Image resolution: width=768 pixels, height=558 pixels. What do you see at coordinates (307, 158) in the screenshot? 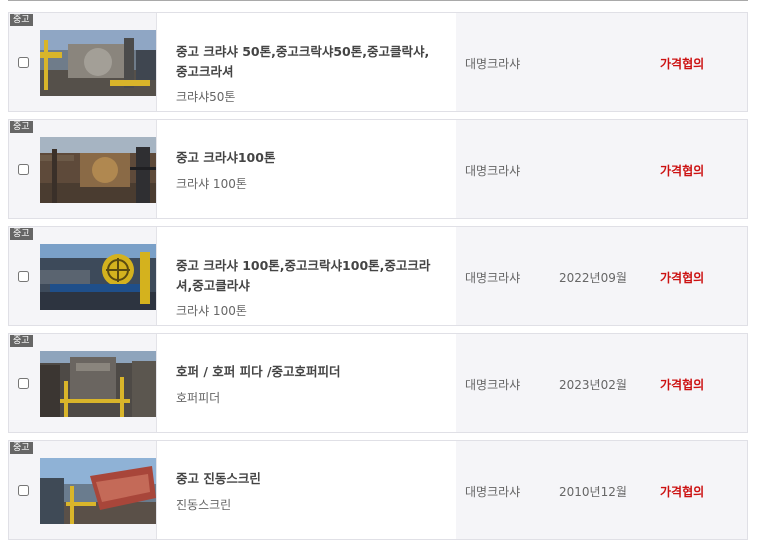
I see `listing-title: 중고 크라샤100톤` at bounding box center [307, 158].